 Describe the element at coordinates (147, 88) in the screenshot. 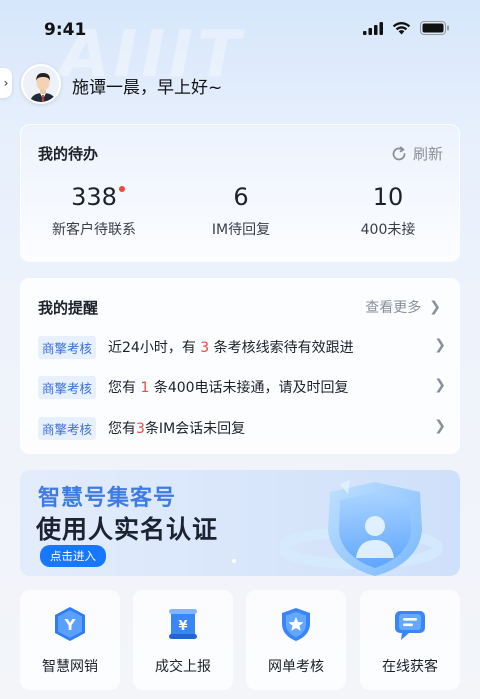

I see `greeting-text: 施谭一晨，早上好~` at that location.